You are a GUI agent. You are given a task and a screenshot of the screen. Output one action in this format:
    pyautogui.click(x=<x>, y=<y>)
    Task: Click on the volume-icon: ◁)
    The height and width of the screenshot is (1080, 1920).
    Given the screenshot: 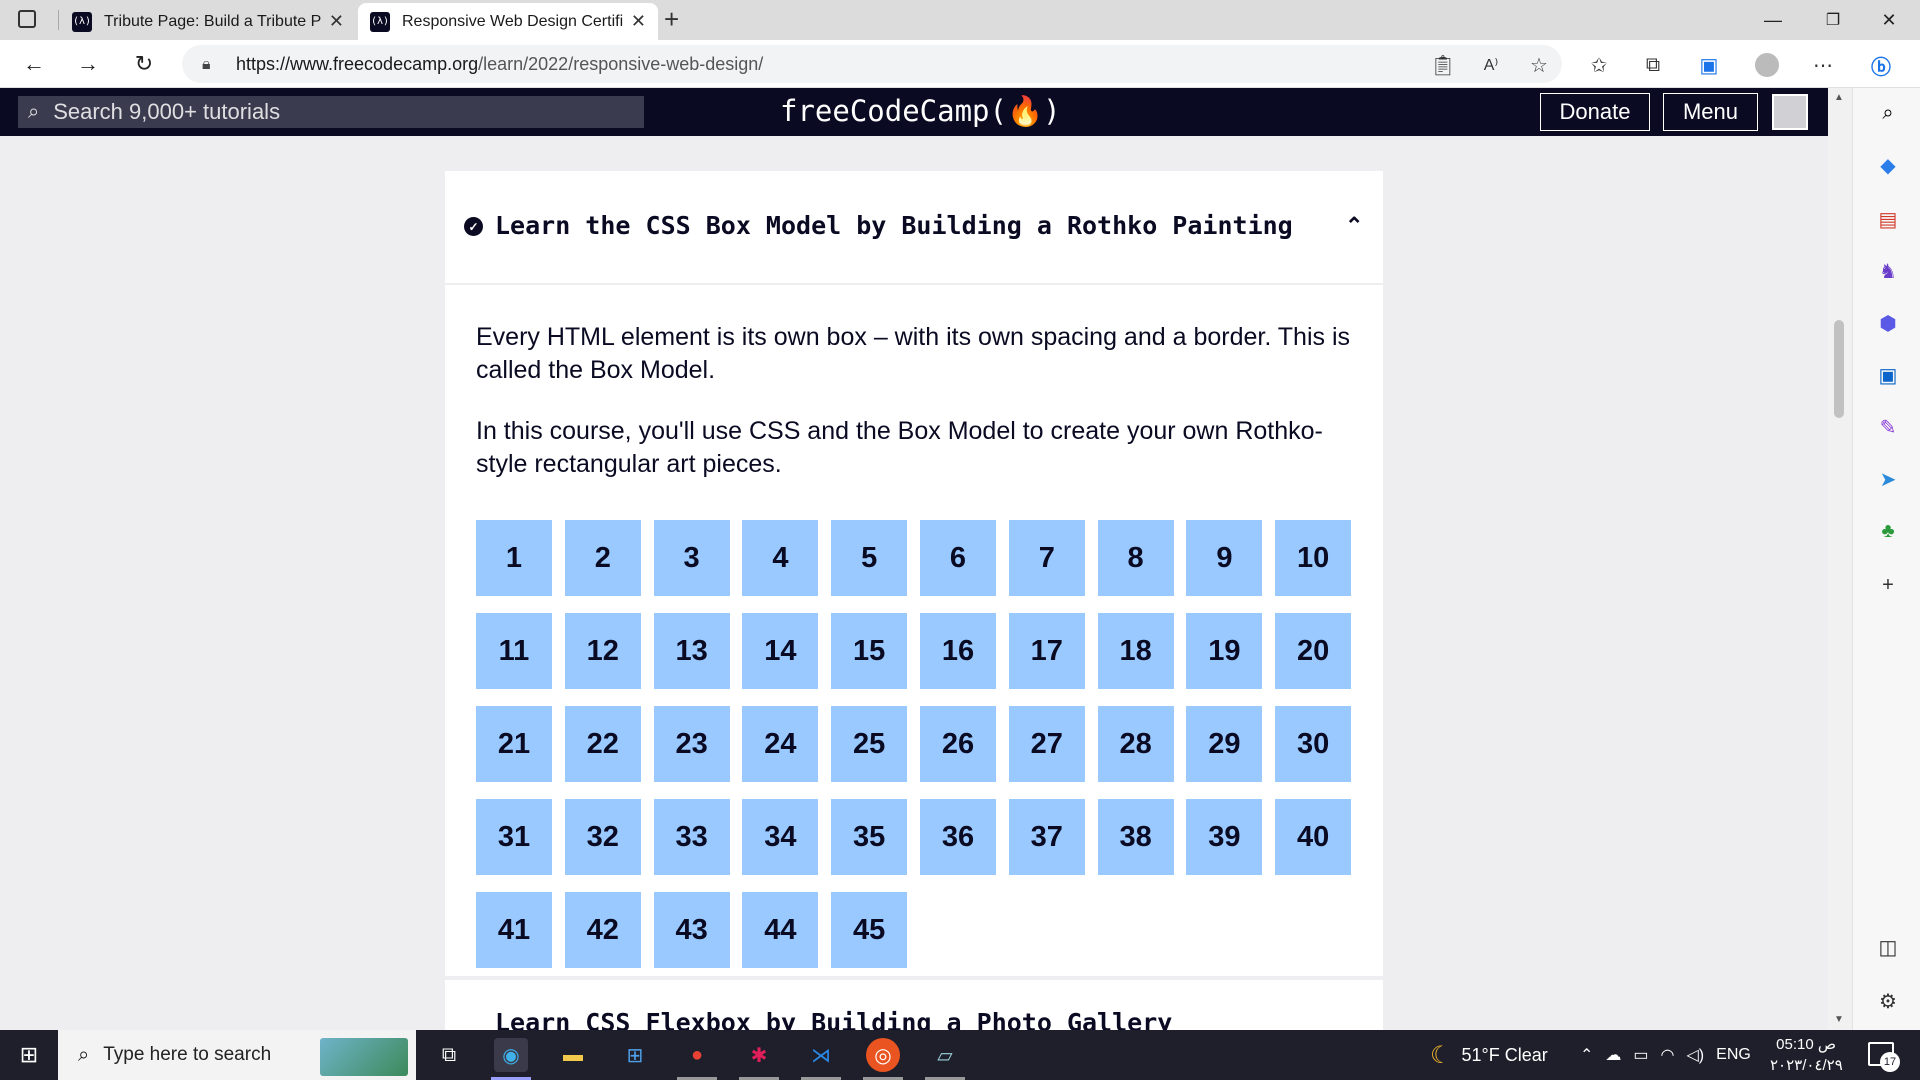 What is the action you would take?
    pyautogui.click(x=1696, y=1055)
    